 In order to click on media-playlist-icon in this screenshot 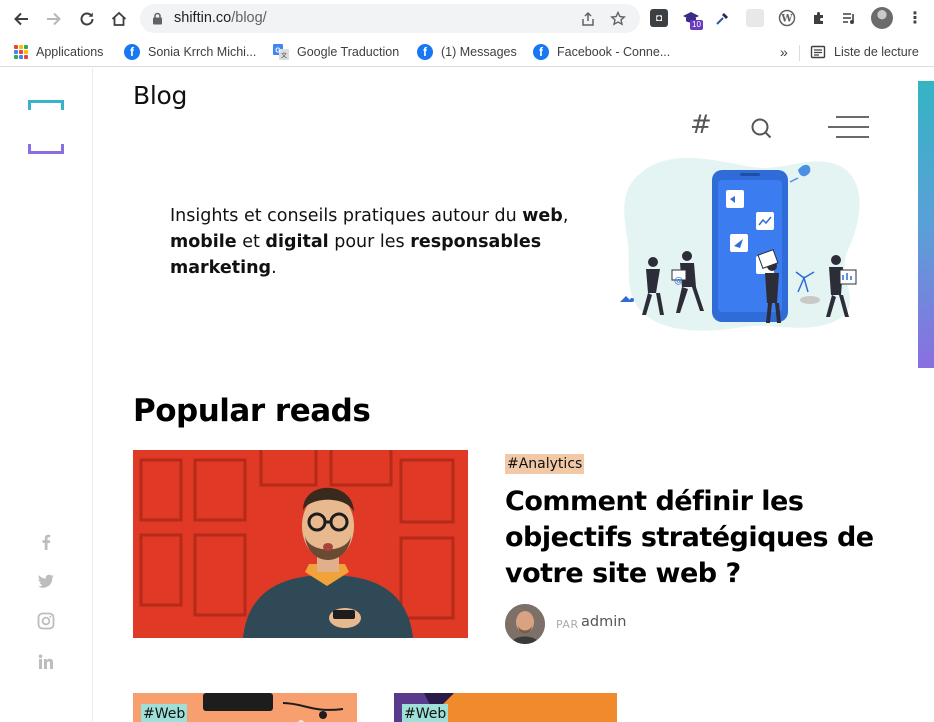, I will do `click(849, 18)`.